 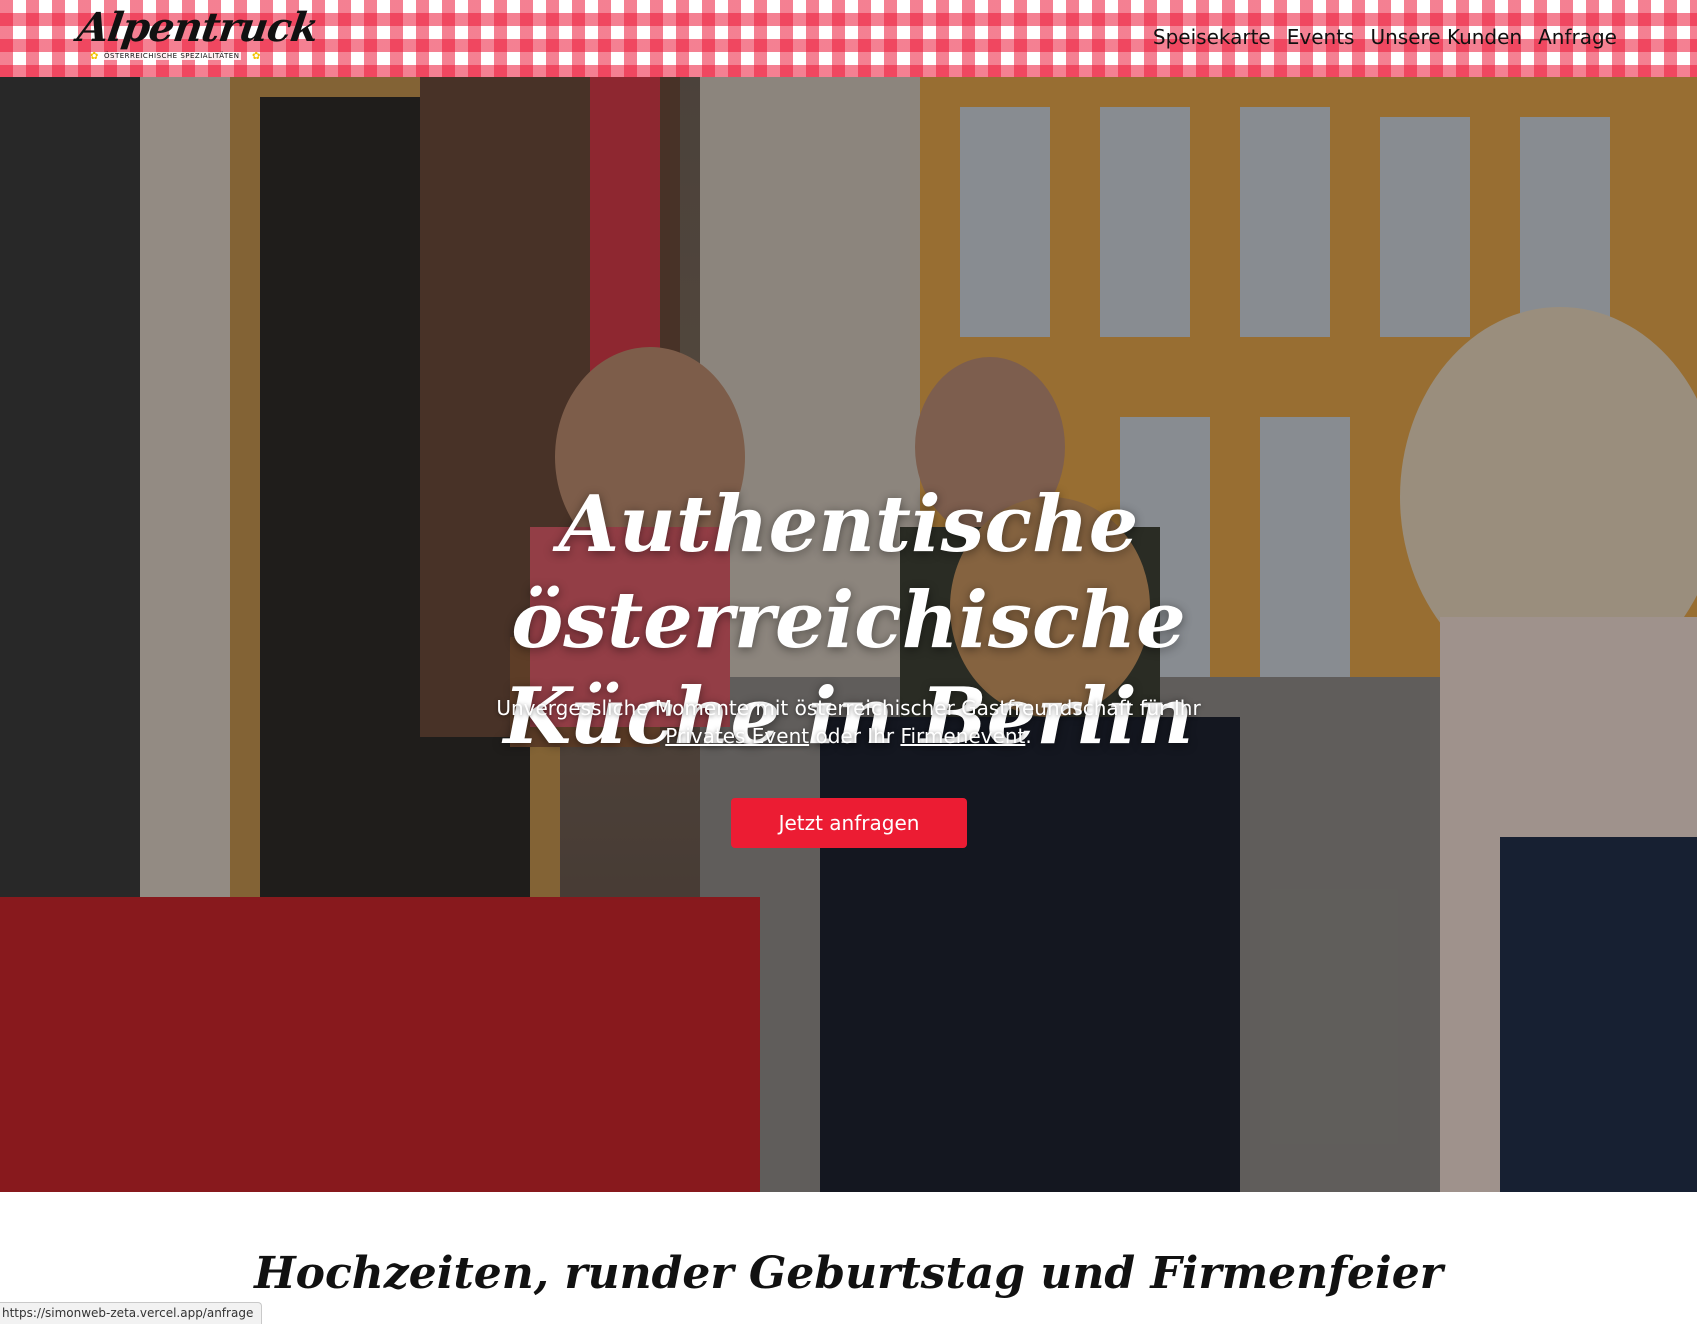 I want to click on private-event-link: Privates Event, so click(x=737, y=736).